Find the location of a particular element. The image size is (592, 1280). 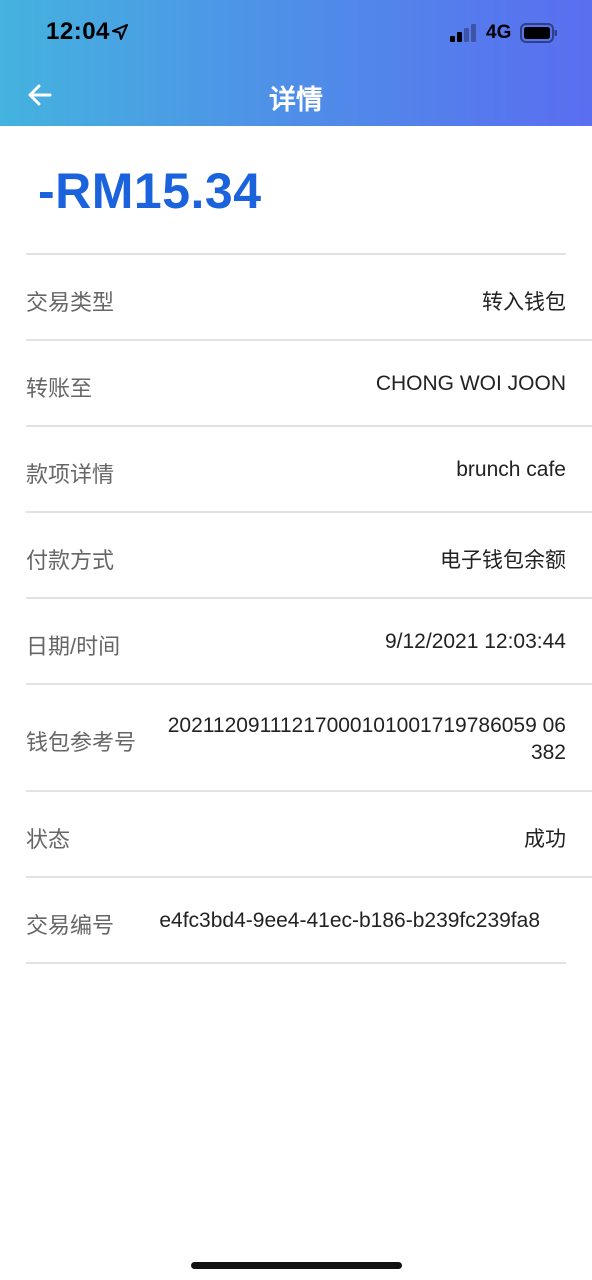

detail-label: 钱包参考号 is located at coordinates (81, 742).